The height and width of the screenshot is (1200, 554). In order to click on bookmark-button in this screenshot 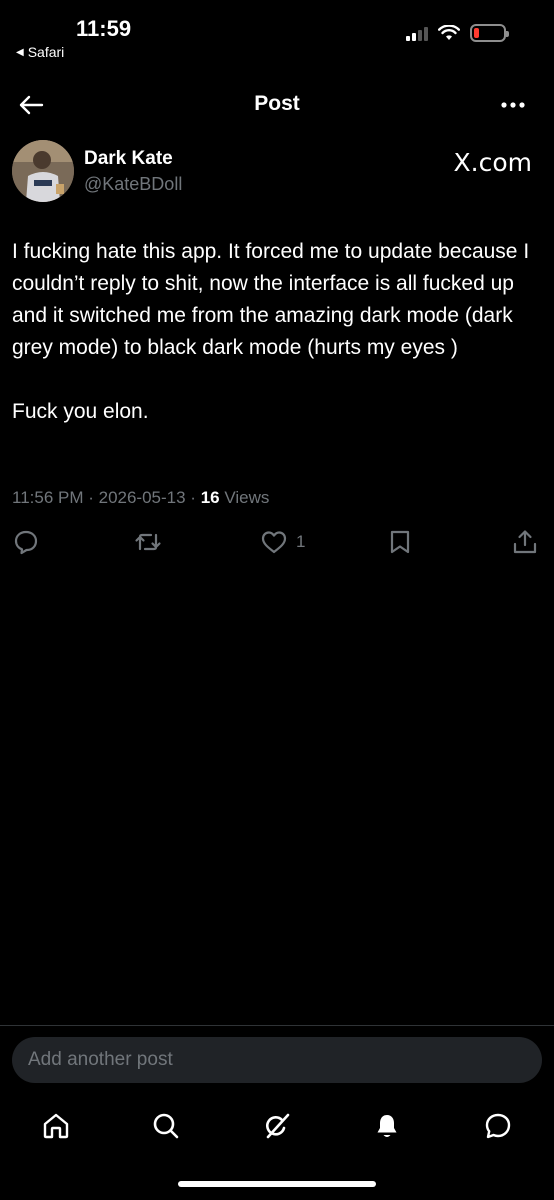, I will do `click(400, 542)`.